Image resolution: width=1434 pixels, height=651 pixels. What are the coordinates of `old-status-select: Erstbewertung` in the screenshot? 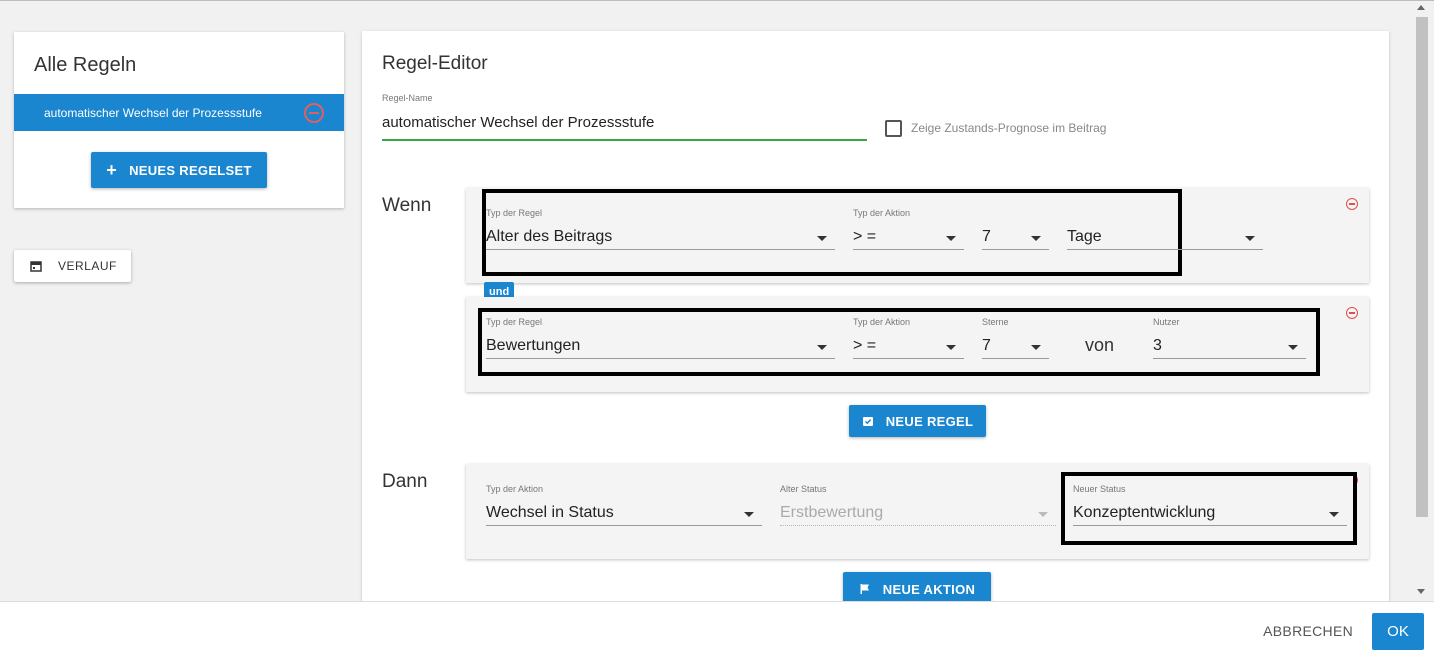 It's located at (918, 513).